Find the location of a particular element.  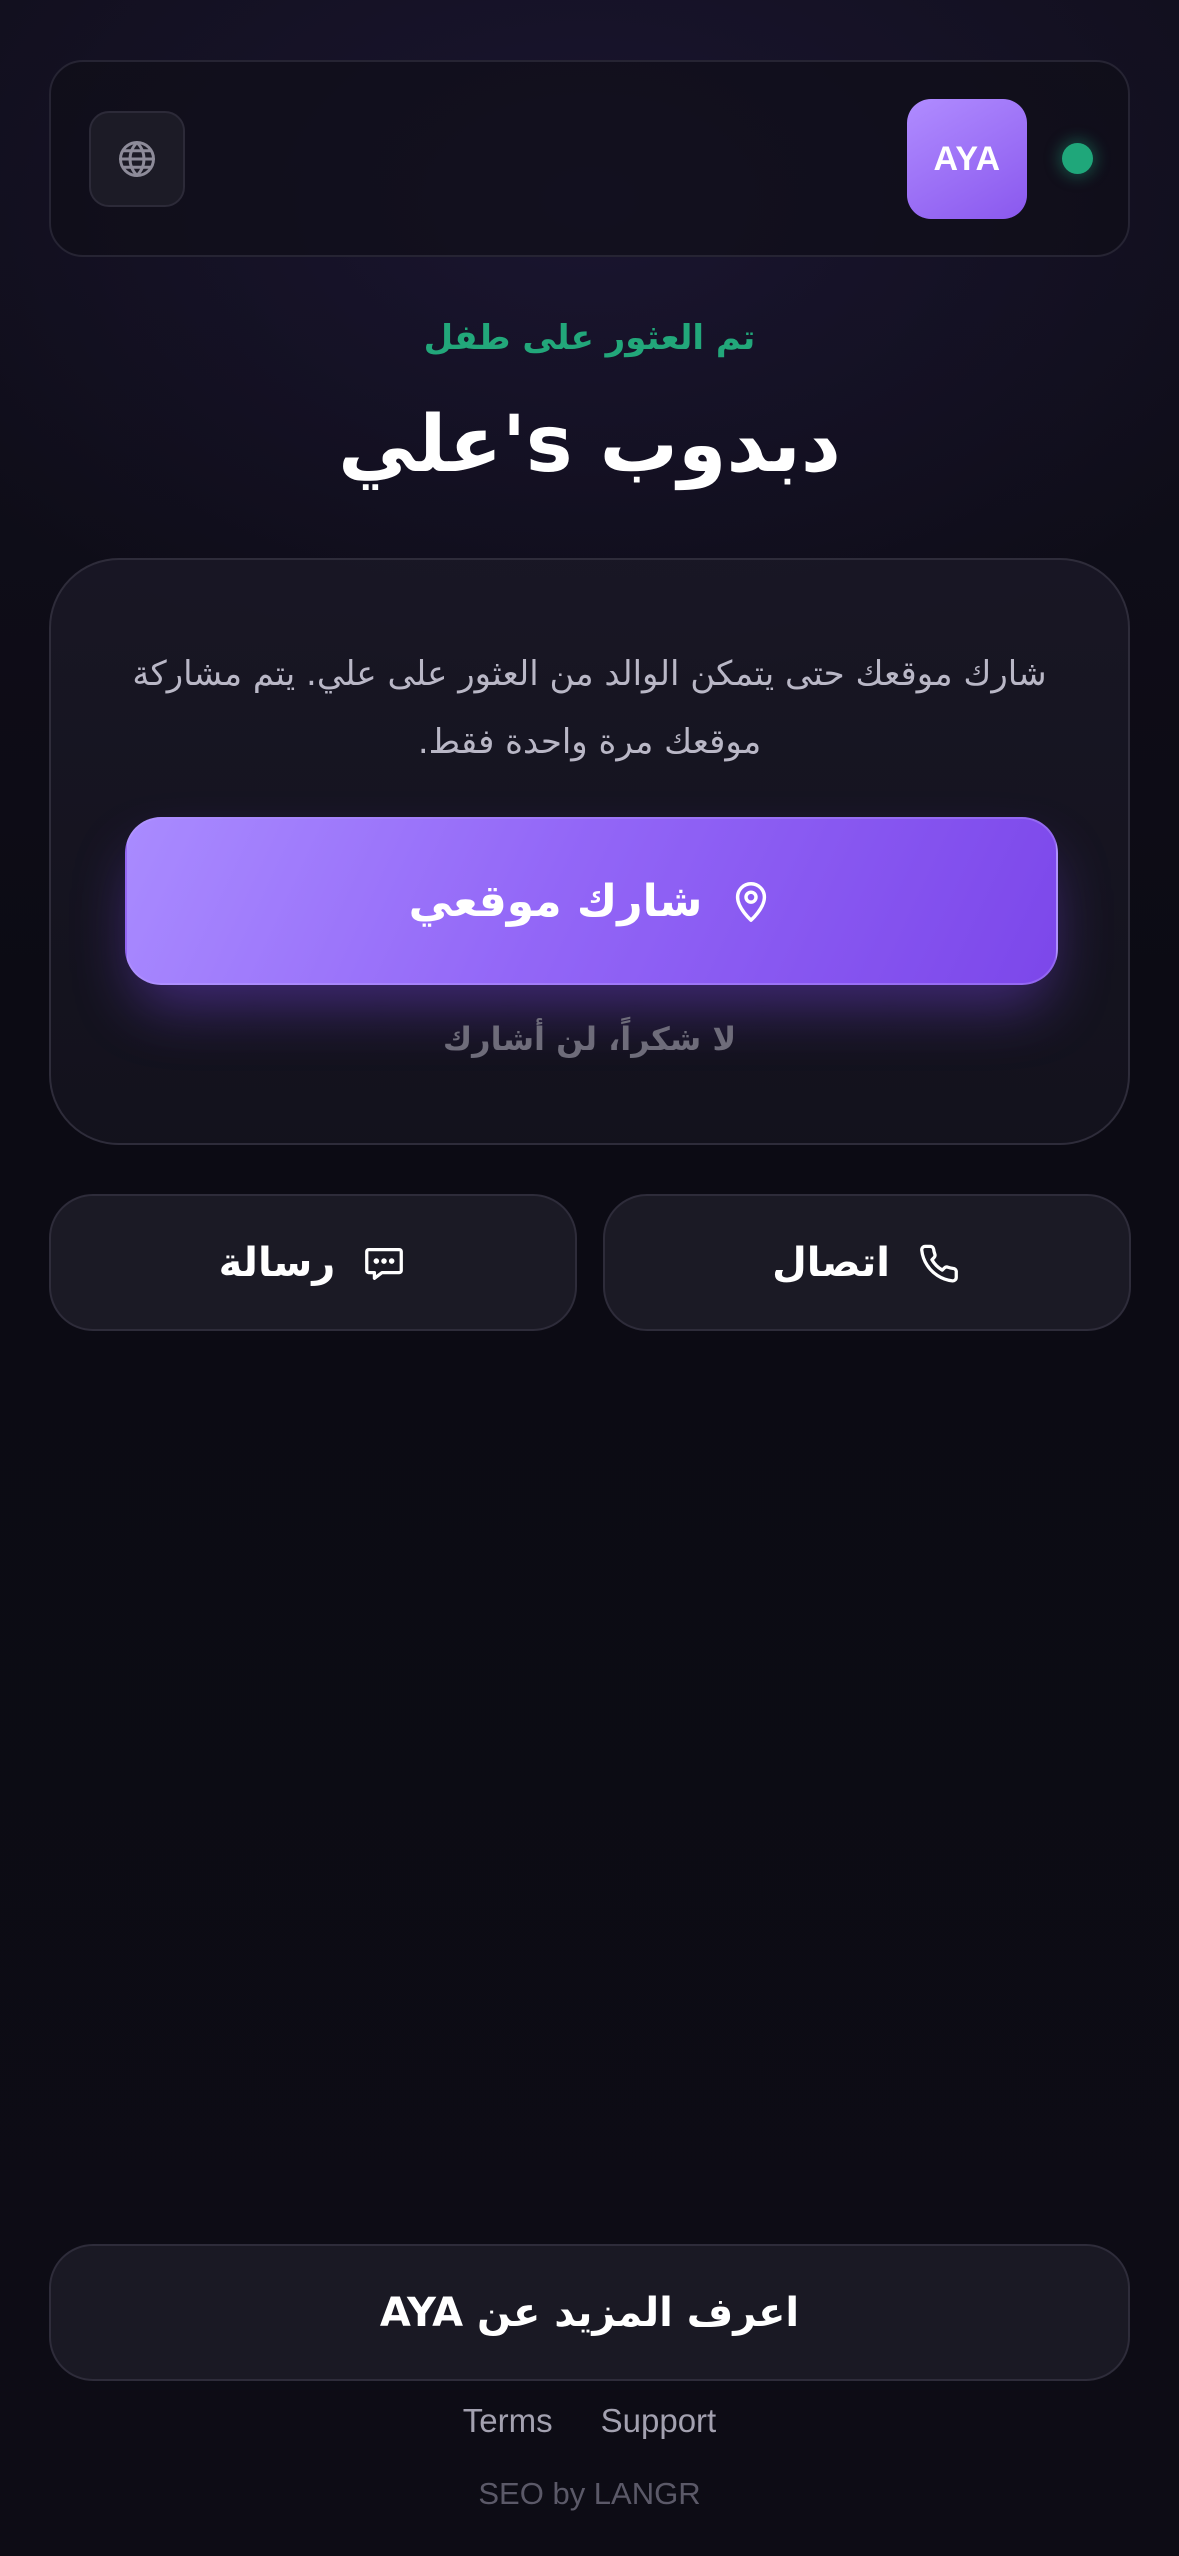

footer-links: Terms Support is located at coordinates (589, 2421).